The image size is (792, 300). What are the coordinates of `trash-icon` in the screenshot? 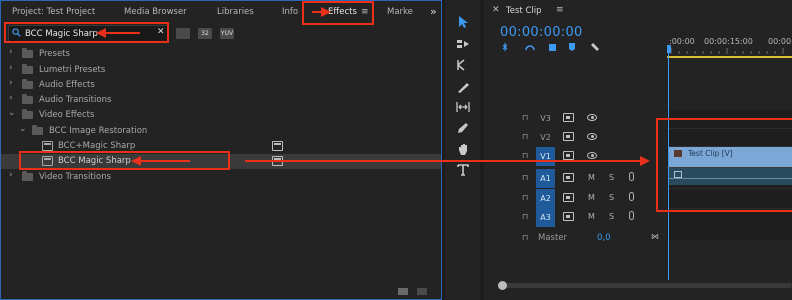 It's located at (422, 291).